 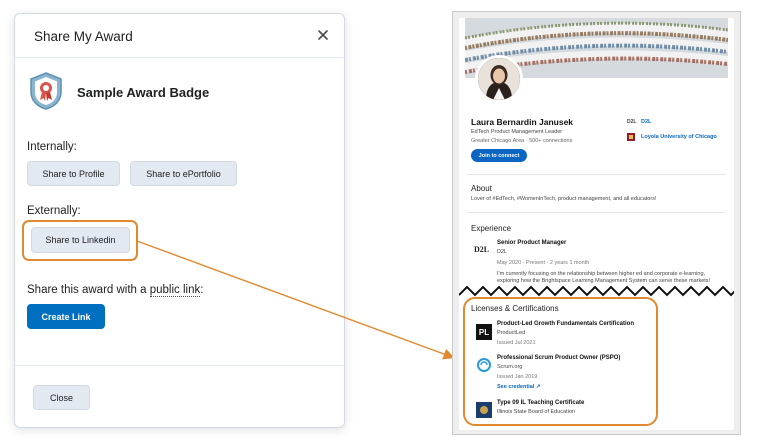 I want to click on profile-name: Laura Bernardin Janusek, so click(x=522, y=122).